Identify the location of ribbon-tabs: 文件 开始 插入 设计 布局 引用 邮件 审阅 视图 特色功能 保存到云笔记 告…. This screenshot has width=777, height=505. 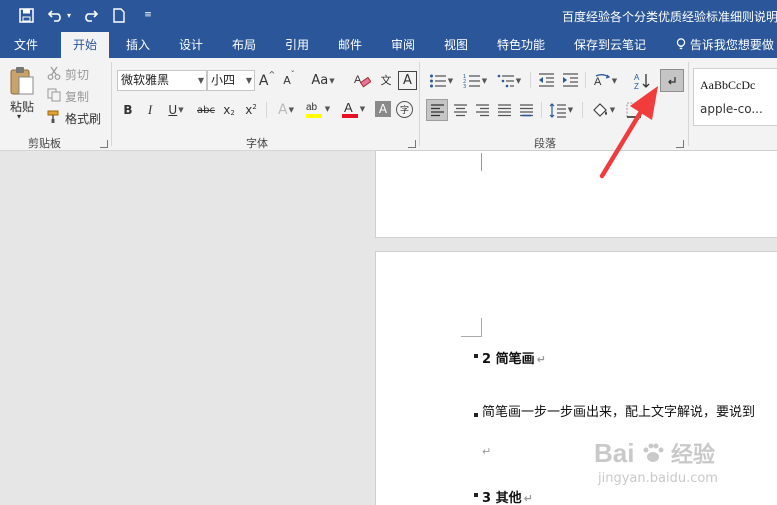
(388, 45).